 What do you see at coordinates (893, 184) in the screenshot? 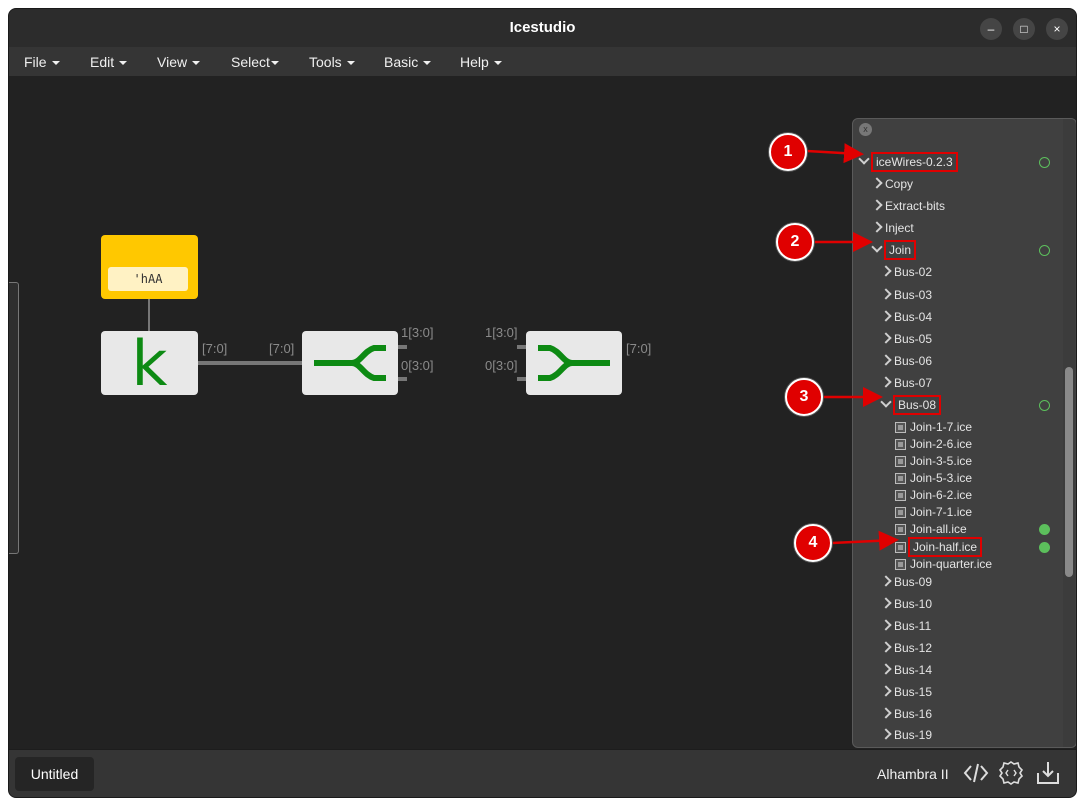
I see `tree-folder-item: Copy` at bounding box center [893, 184].